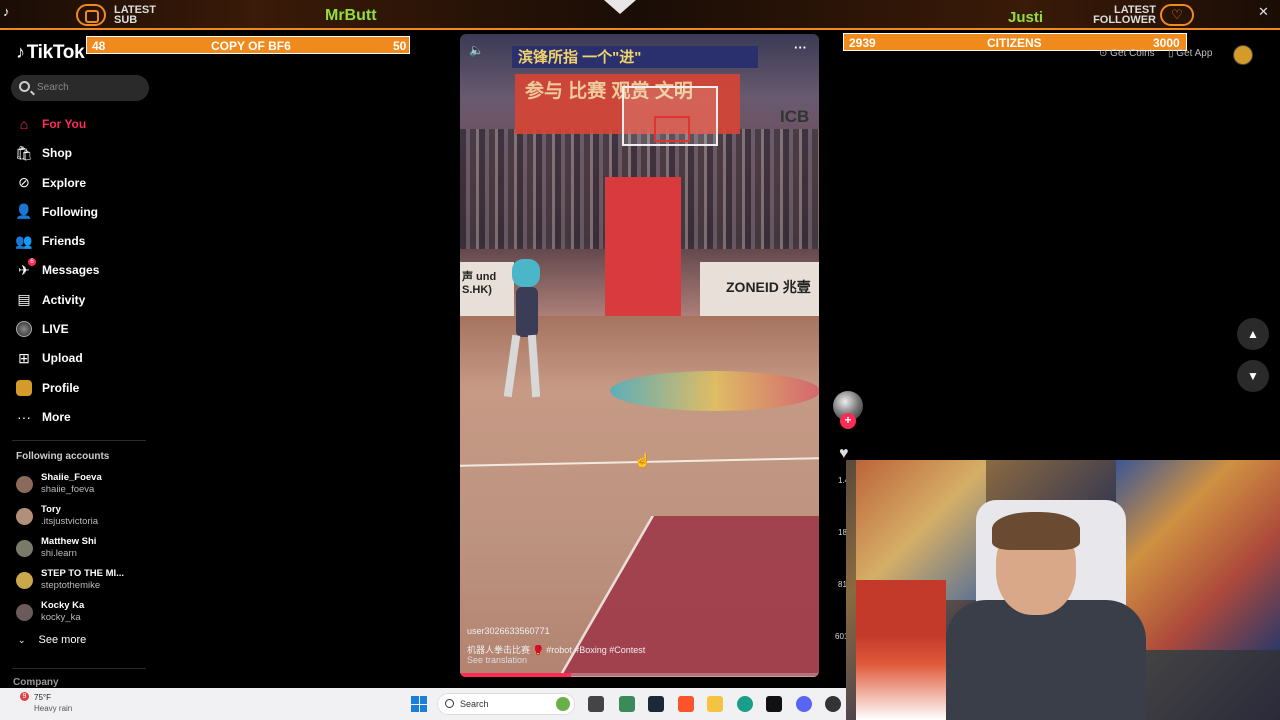  What do you see at coordinates (59, 553) in the screenshot?
I see `account-handle: shi.learn` at bounding box center [59, 553].